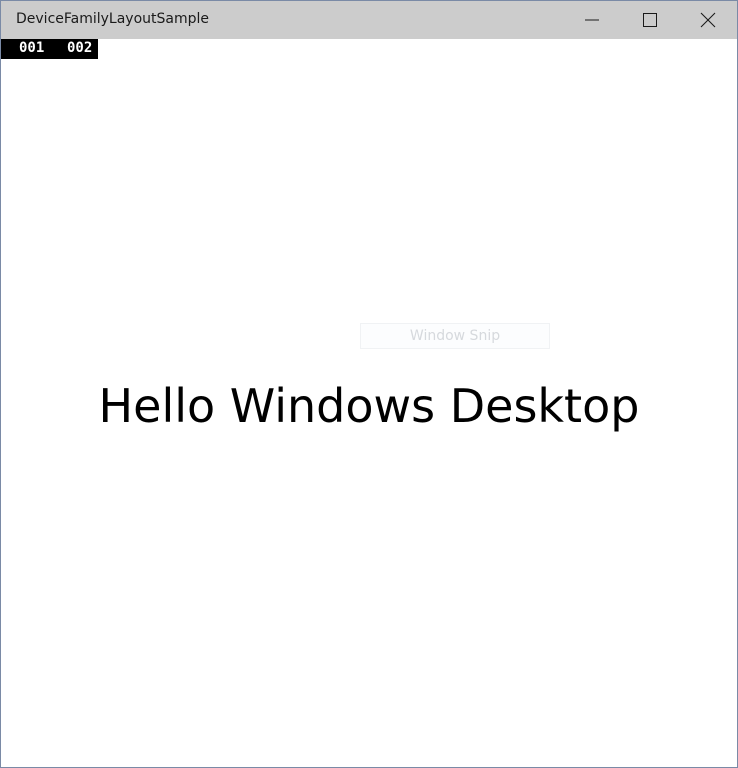  What do you see at coordinates (455, 336) in the screenshot?
I see `window-snip-overlay: Window Snip` at bounding box center [455, 336].